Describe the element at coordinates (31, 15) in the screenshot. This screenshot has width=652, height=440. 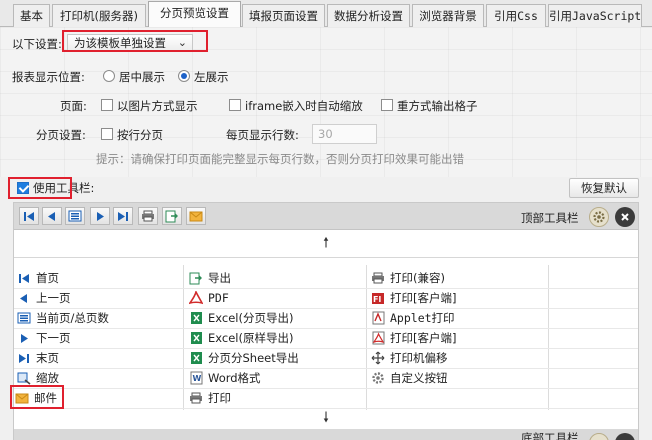
I see `tab-basic: 基本` at that location.